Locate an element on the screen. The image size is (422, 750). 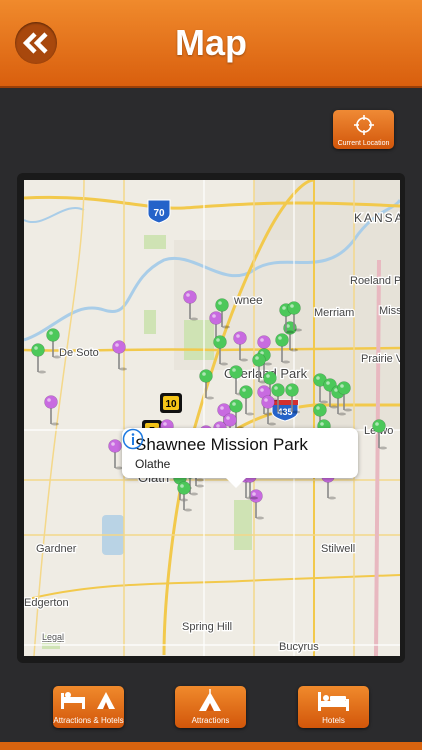
current-location-label: Current Location is located at coordinates (363, 143).